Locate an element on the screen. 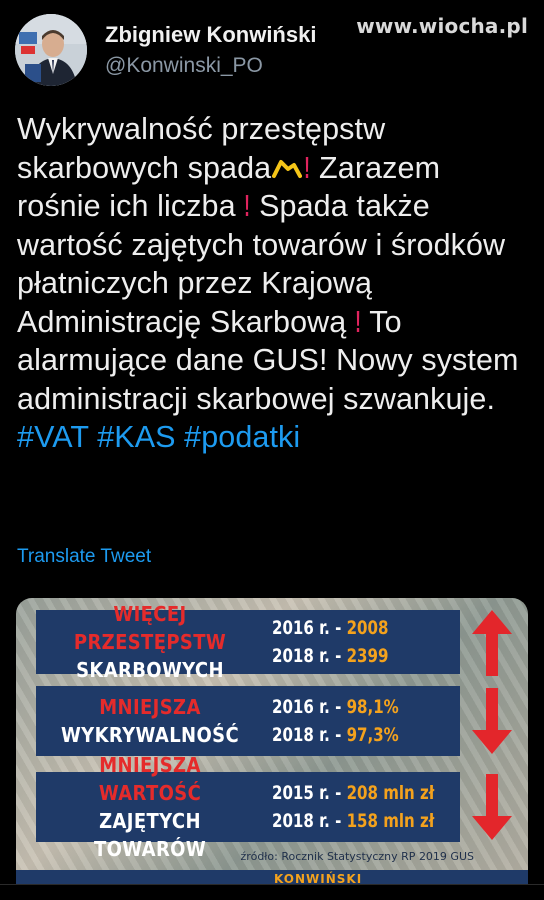  translate-tweet-link: Translate Tweet is located at coordinates (84, 557).